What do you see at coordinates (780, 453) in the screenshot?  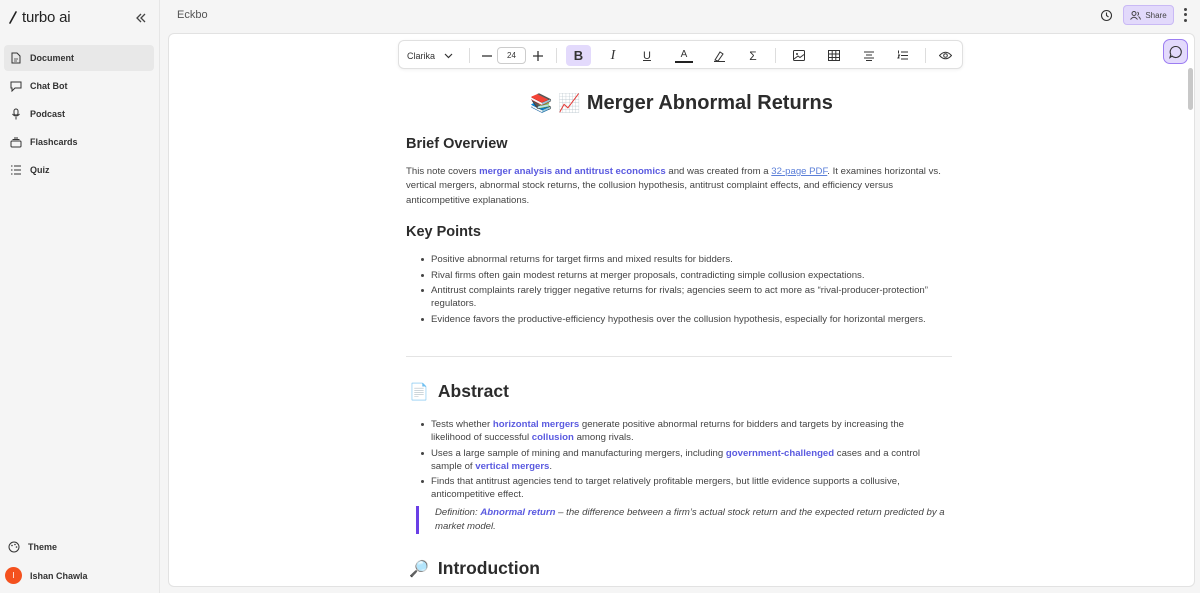 I see `highlight-term: government-challenged` at bounding box center [780, 453].